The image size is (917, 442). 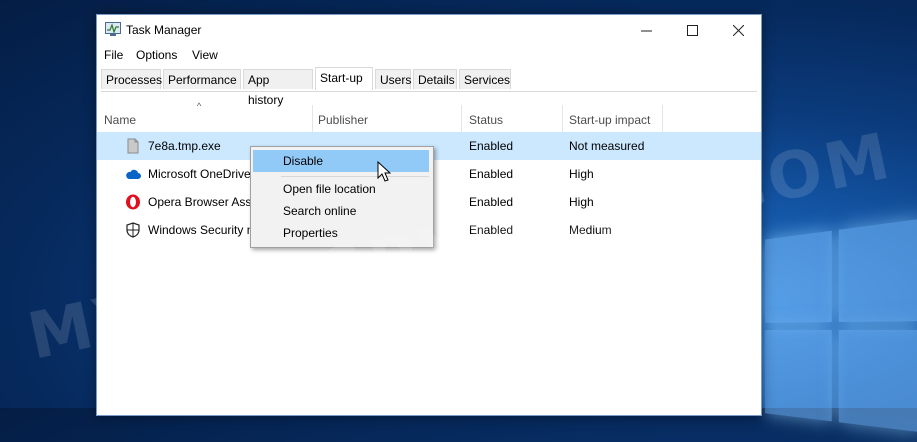 I want to click on startup-impact: Not measured, so click(x=607, y=146).